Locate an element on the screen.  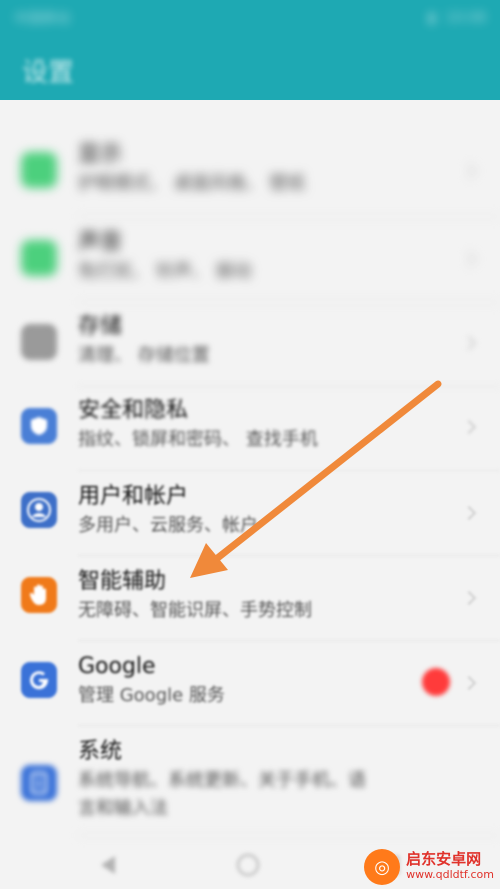
display-icon is located at coordinates (39, 170).